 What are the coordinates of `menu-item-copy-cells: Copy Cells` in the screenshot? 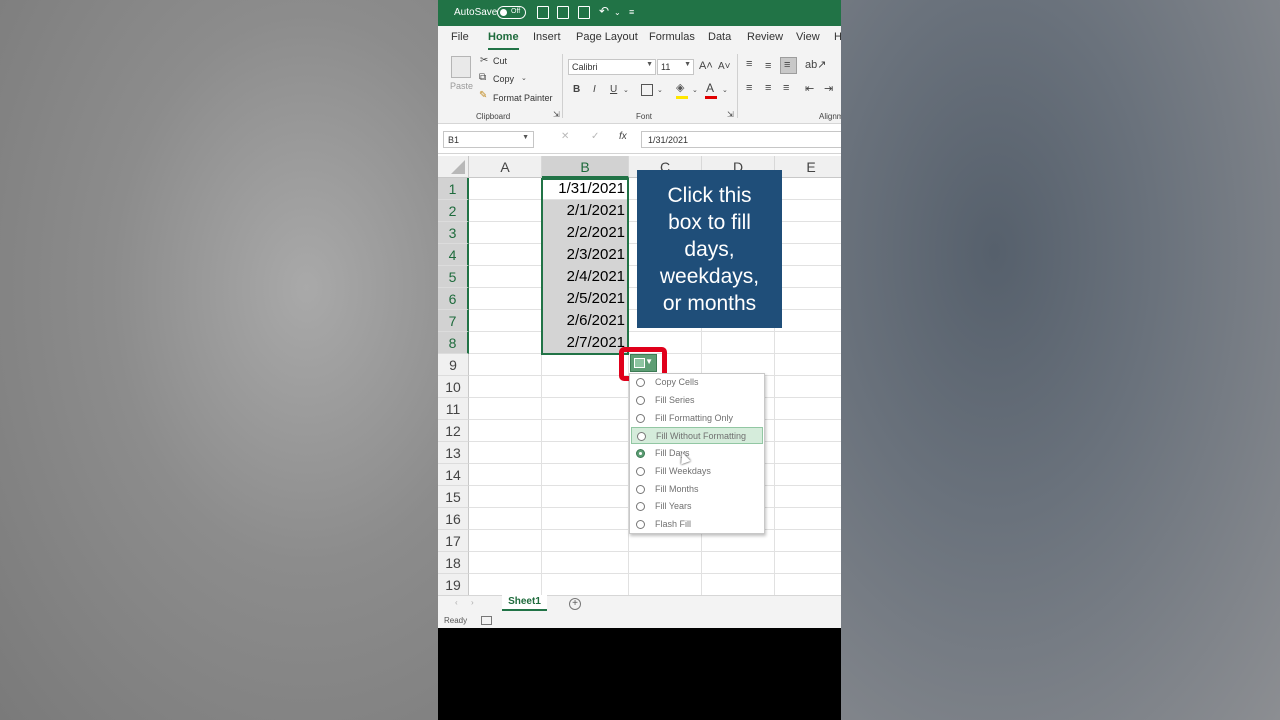 It's located at (697, 382).